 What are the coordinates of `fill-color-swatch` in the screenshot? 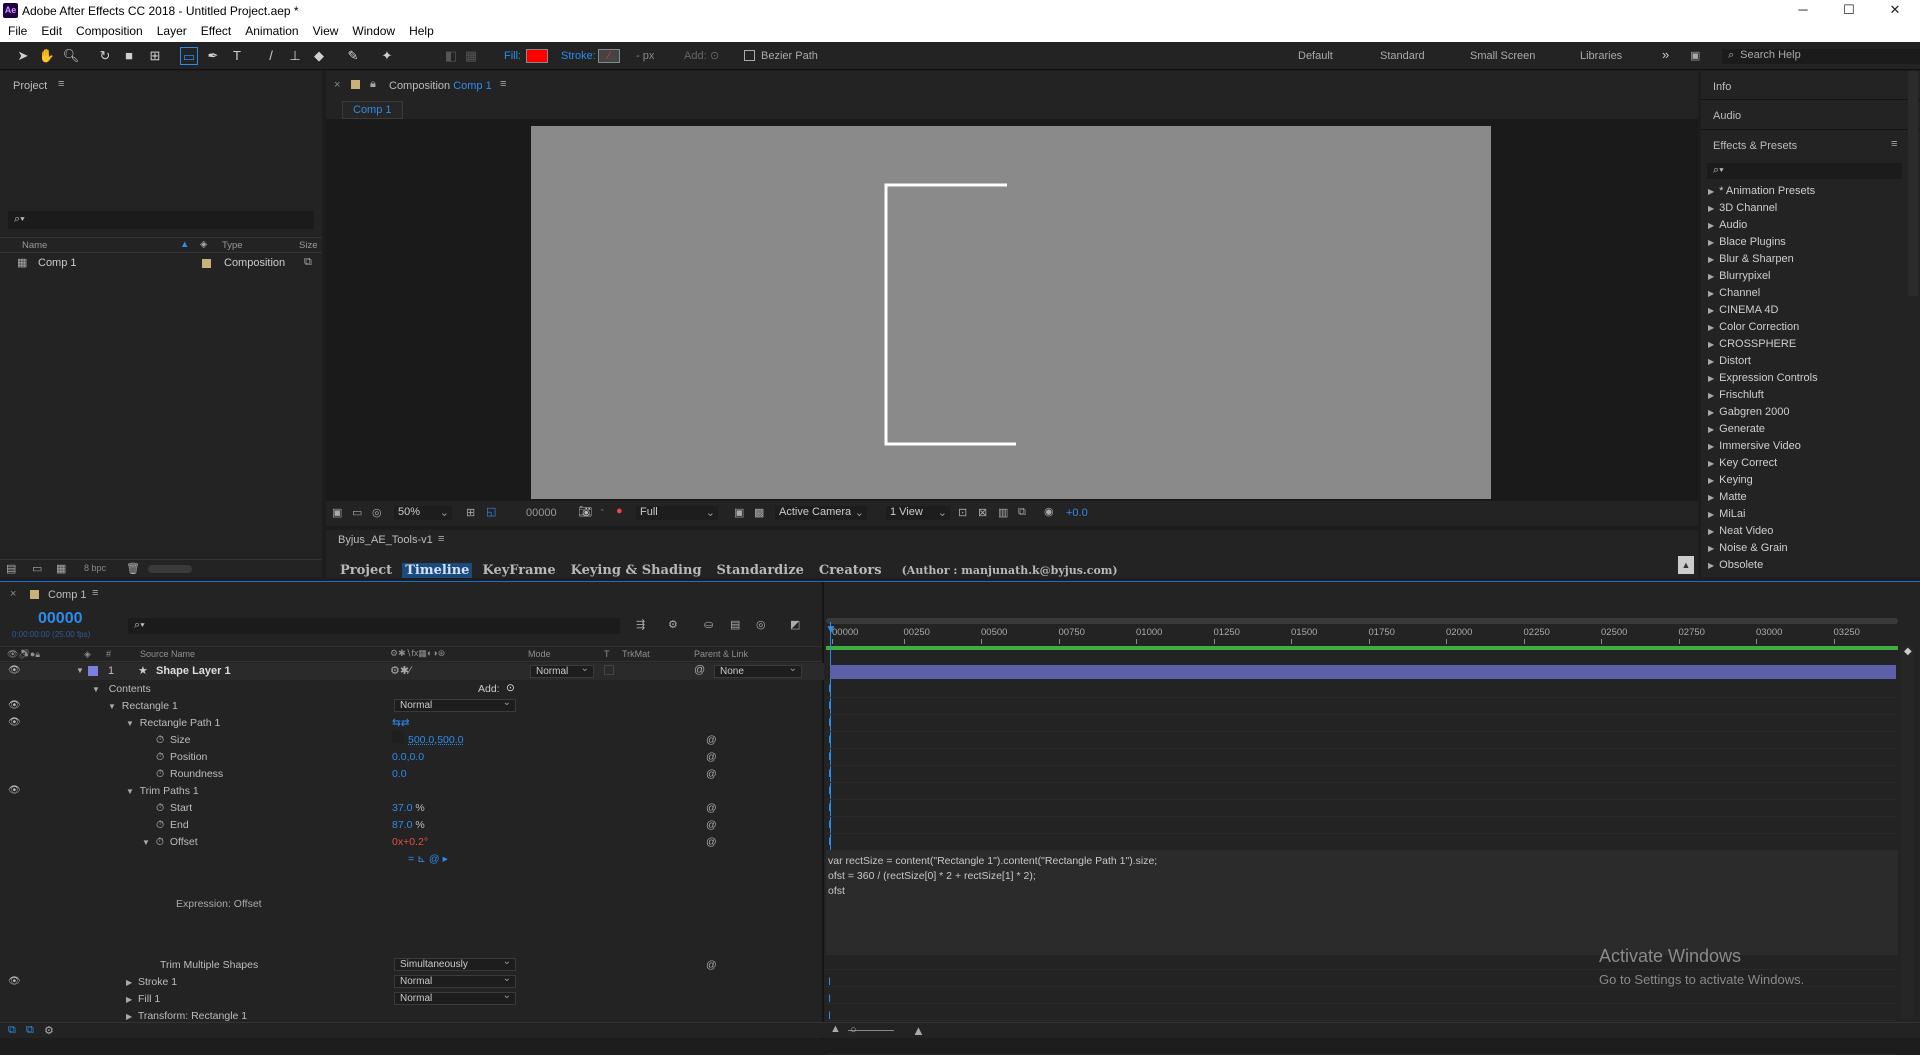 It's located at (537, 56).